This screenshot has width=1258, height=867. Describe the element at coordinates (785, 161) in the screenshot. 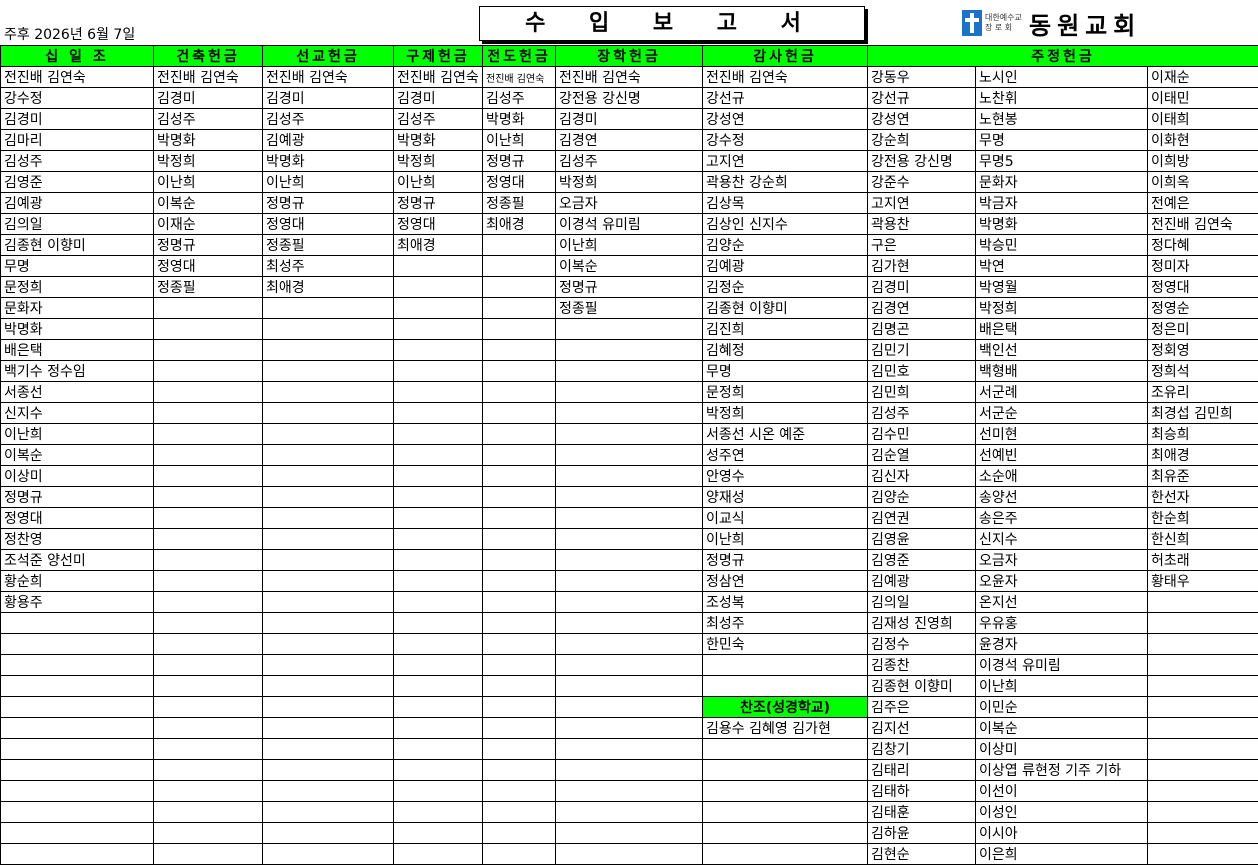

I see `table-cell: 고지연` at that location.